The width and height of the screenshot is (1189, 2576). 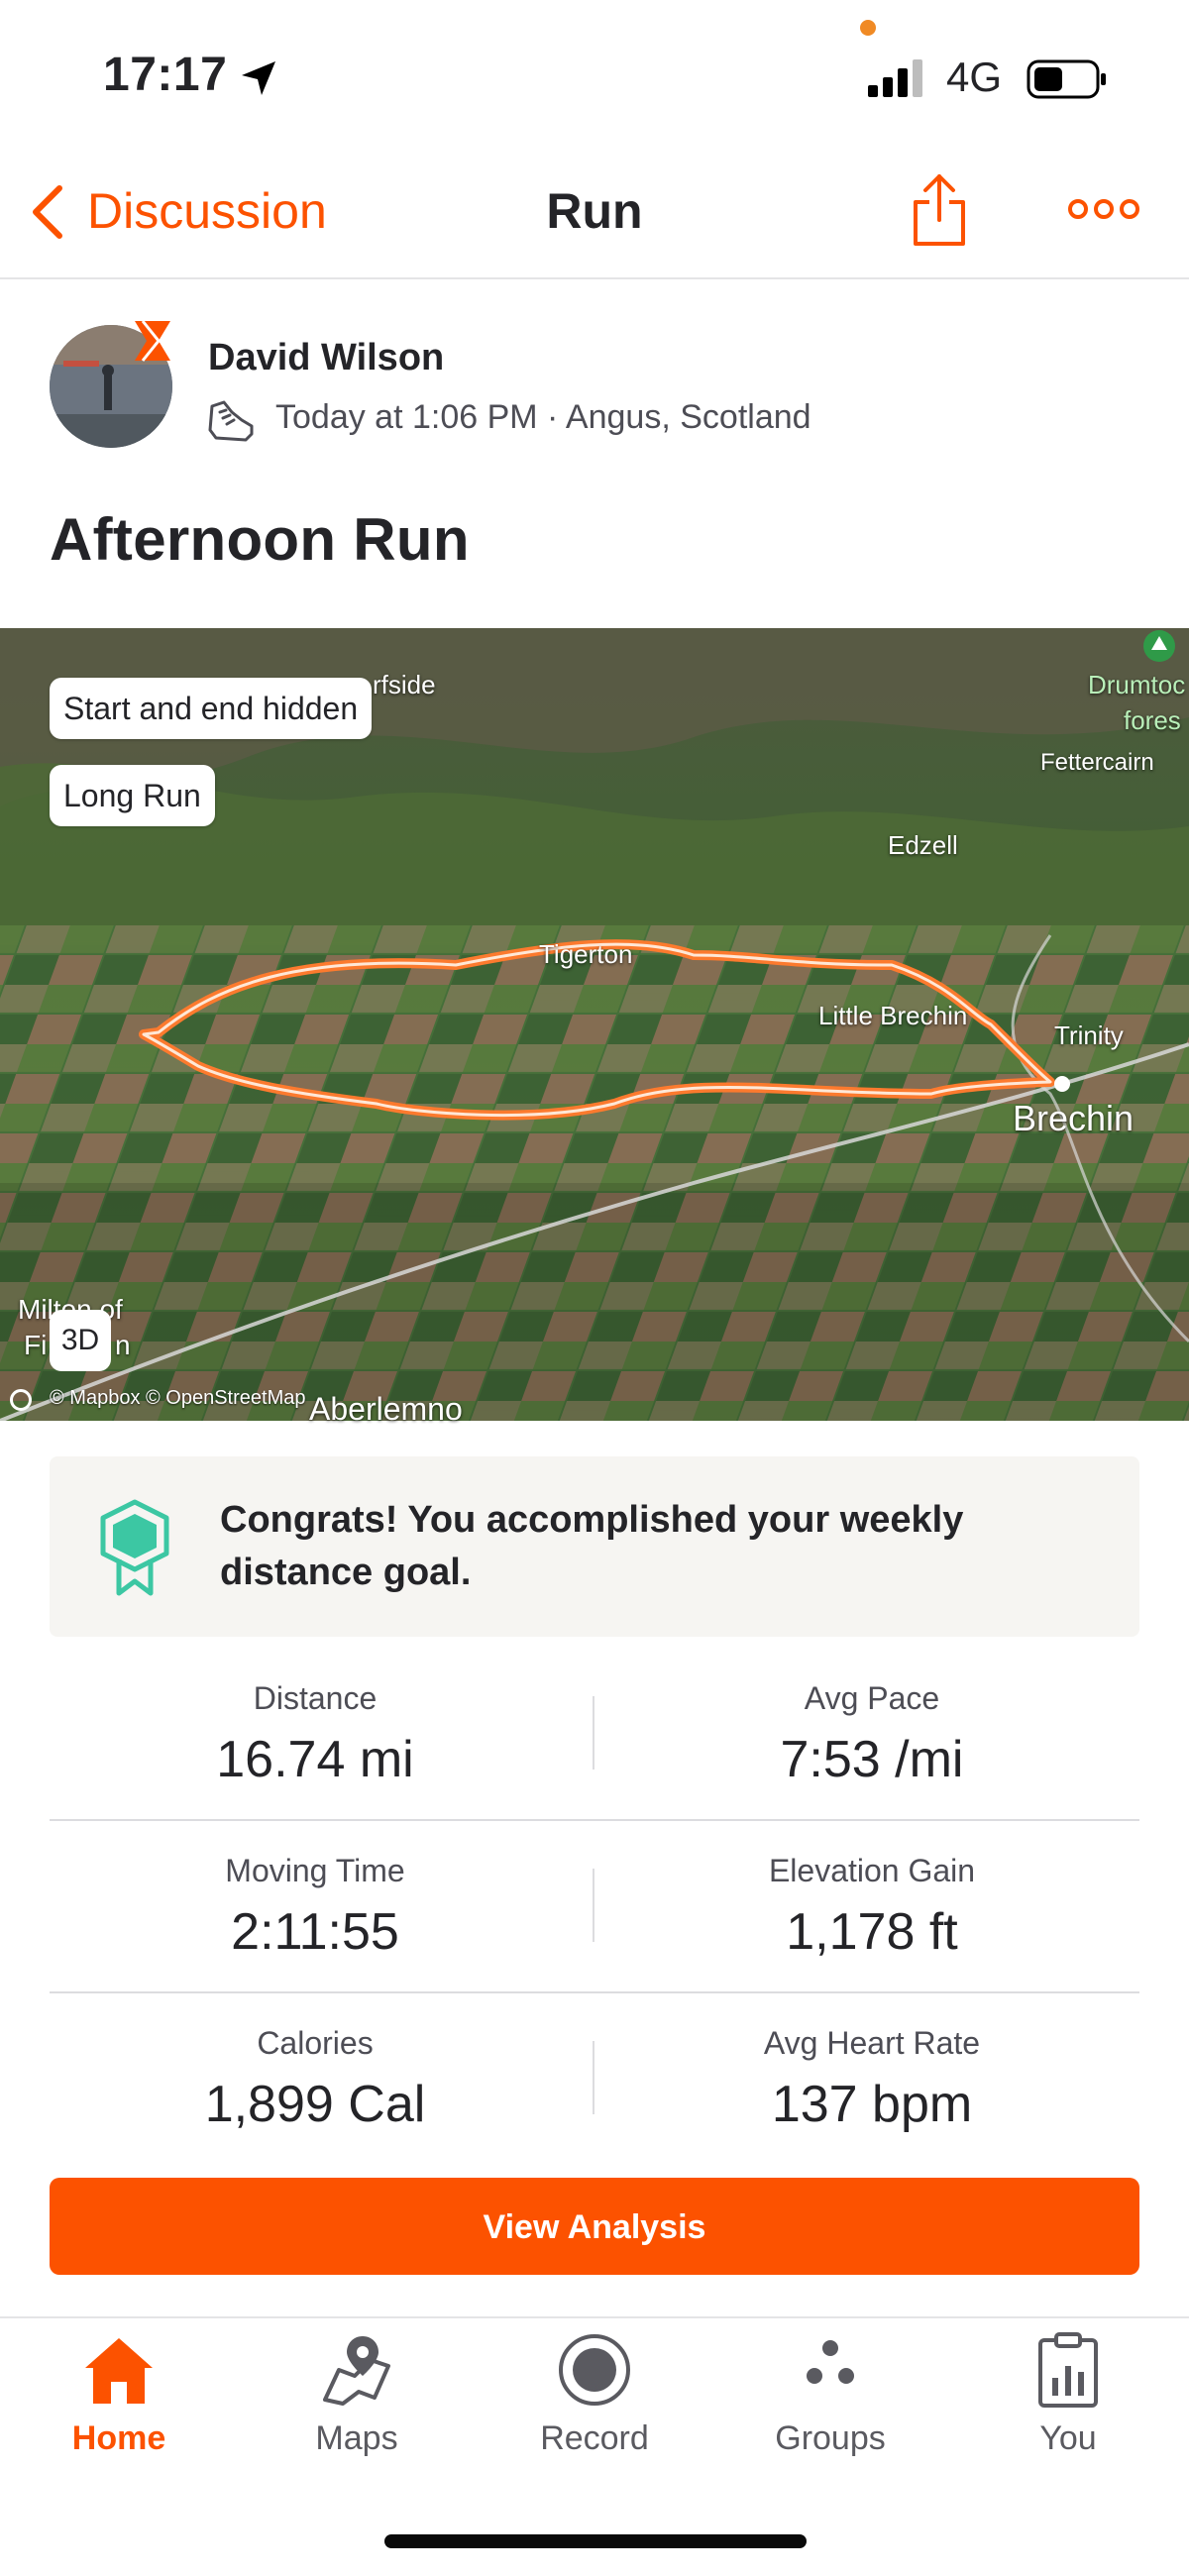 What do you see at coordinates (872, 1760) in the screenshot?
I see `stat-value-avg-pace: 7:53 /mi` at bounding box center [872, 1760].